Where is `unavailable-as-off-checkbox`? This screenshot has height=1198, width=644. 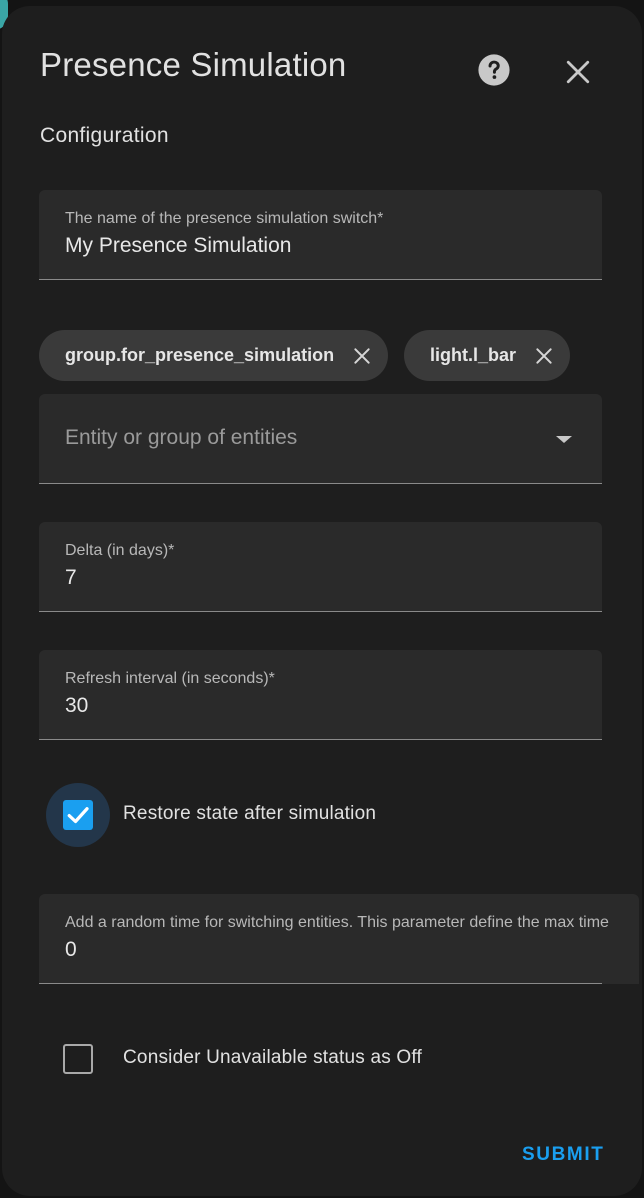 unavailable-as-off-checkbox is located at coordinates (78, 1059).